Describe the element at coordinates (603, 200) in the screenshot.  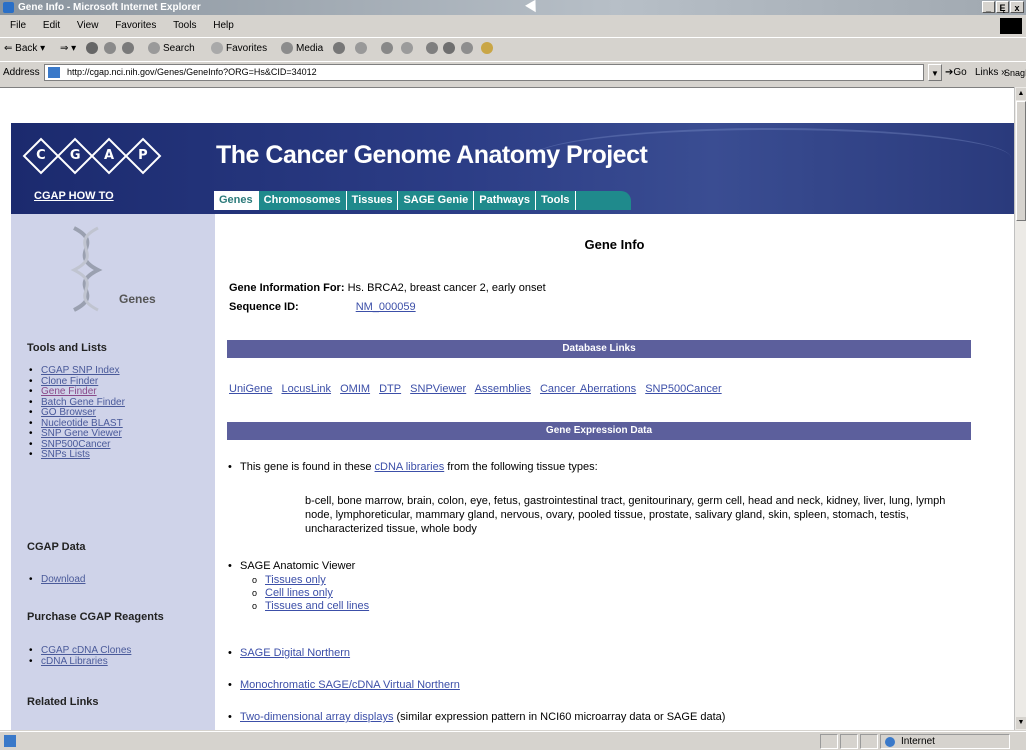
I see `tab-bar-tail` at that location.